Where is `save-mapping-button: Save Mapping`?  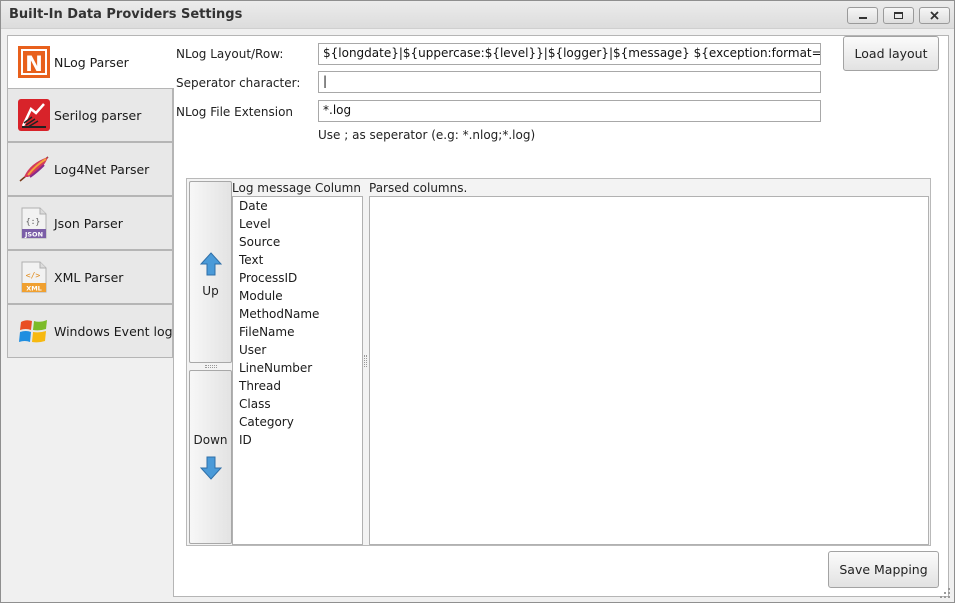 save-mapping-button: Save Mapping is located at coordinates (883, 569).